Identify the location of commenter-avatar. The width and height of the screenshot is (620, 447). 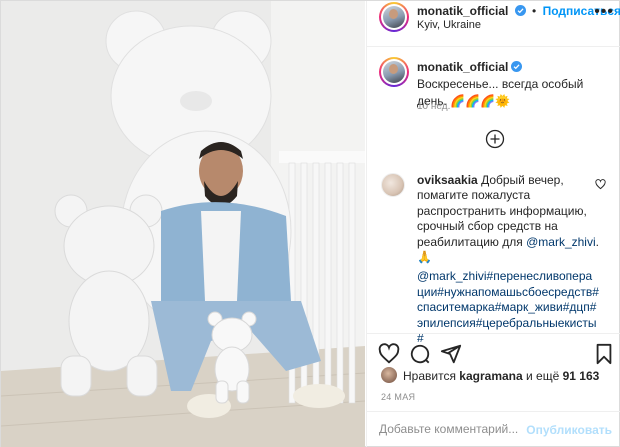
(393, 185).